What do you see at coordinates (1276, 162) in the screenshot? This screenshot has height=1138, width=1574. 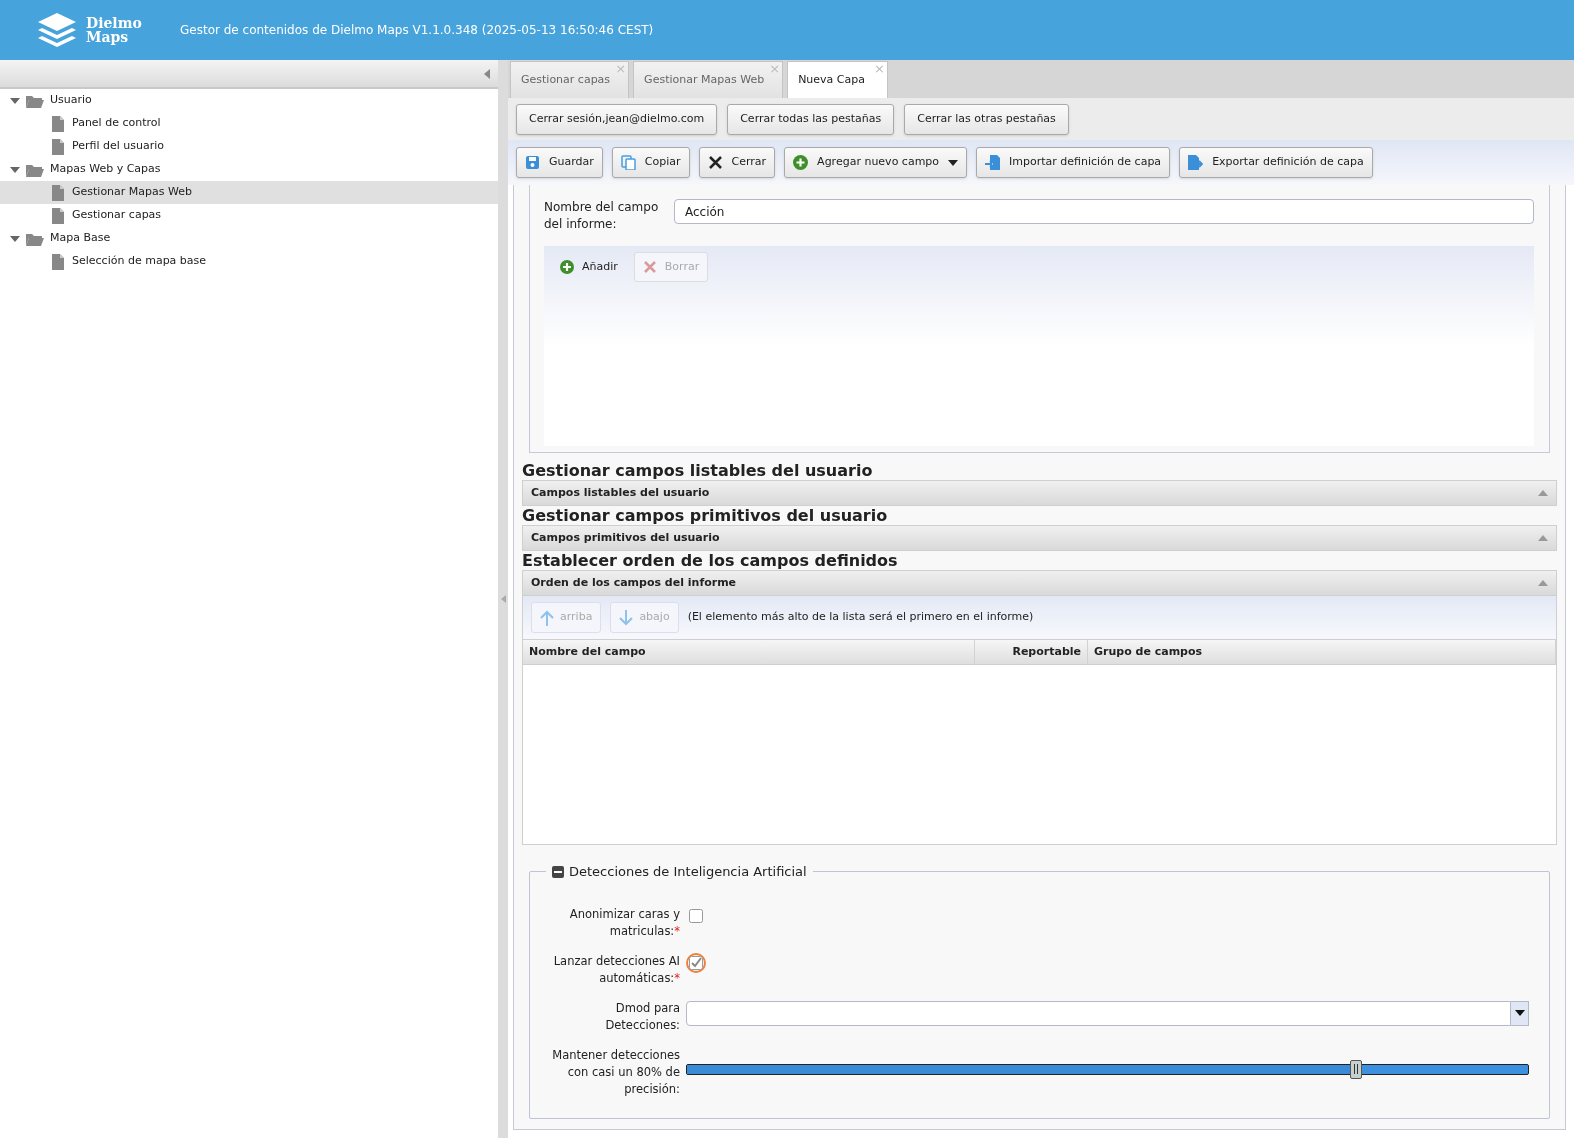 I see `toolbar-button: Exportar definición de capa` at bounding box center [1276, 162].